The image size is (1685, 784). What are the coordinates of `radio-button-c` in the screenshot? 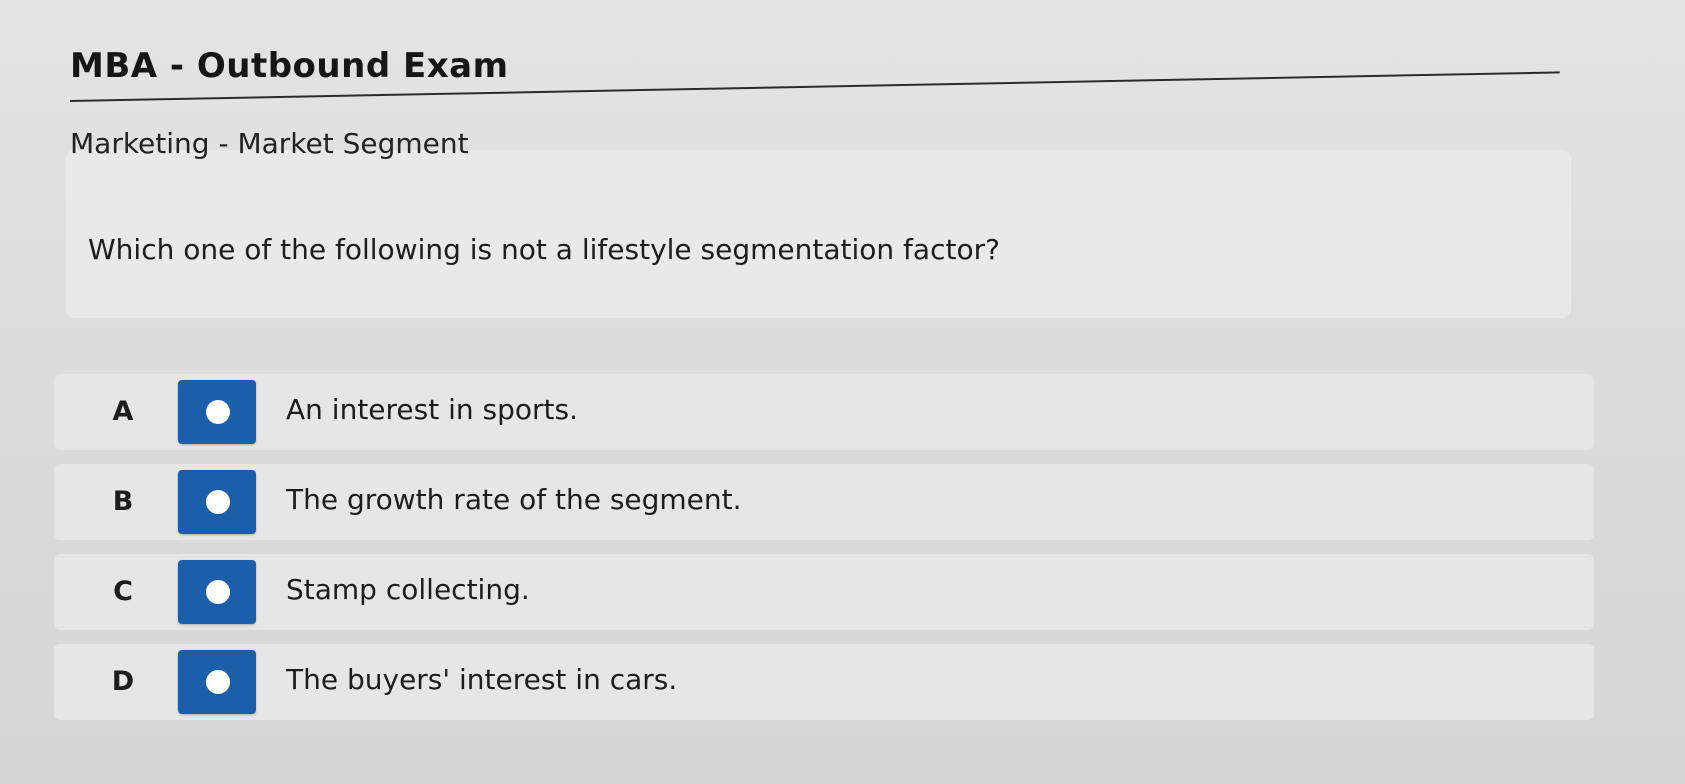 It's located at (217, 592).